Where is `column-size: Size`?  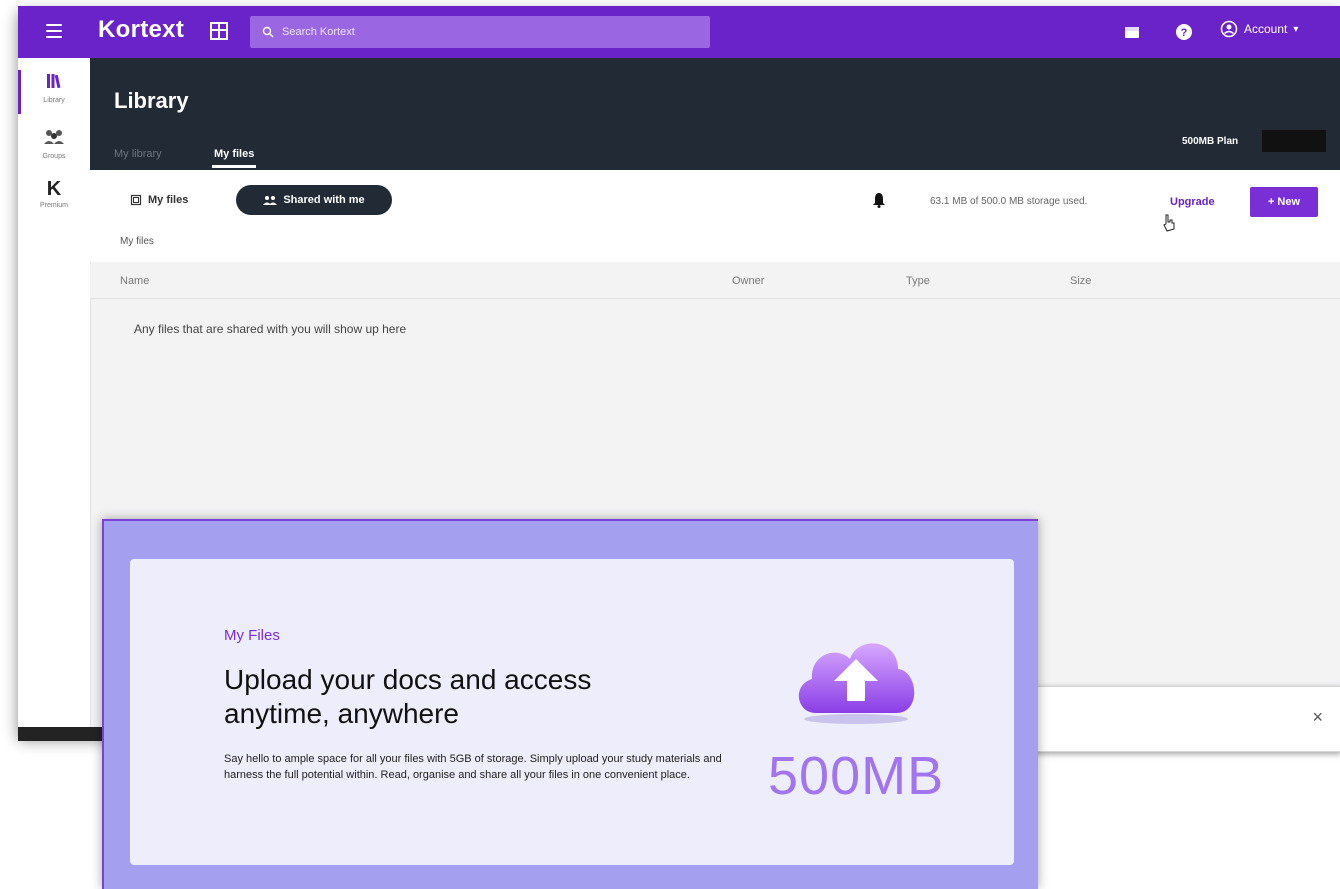 column-size: Size is located at coordinates (1080, 281).